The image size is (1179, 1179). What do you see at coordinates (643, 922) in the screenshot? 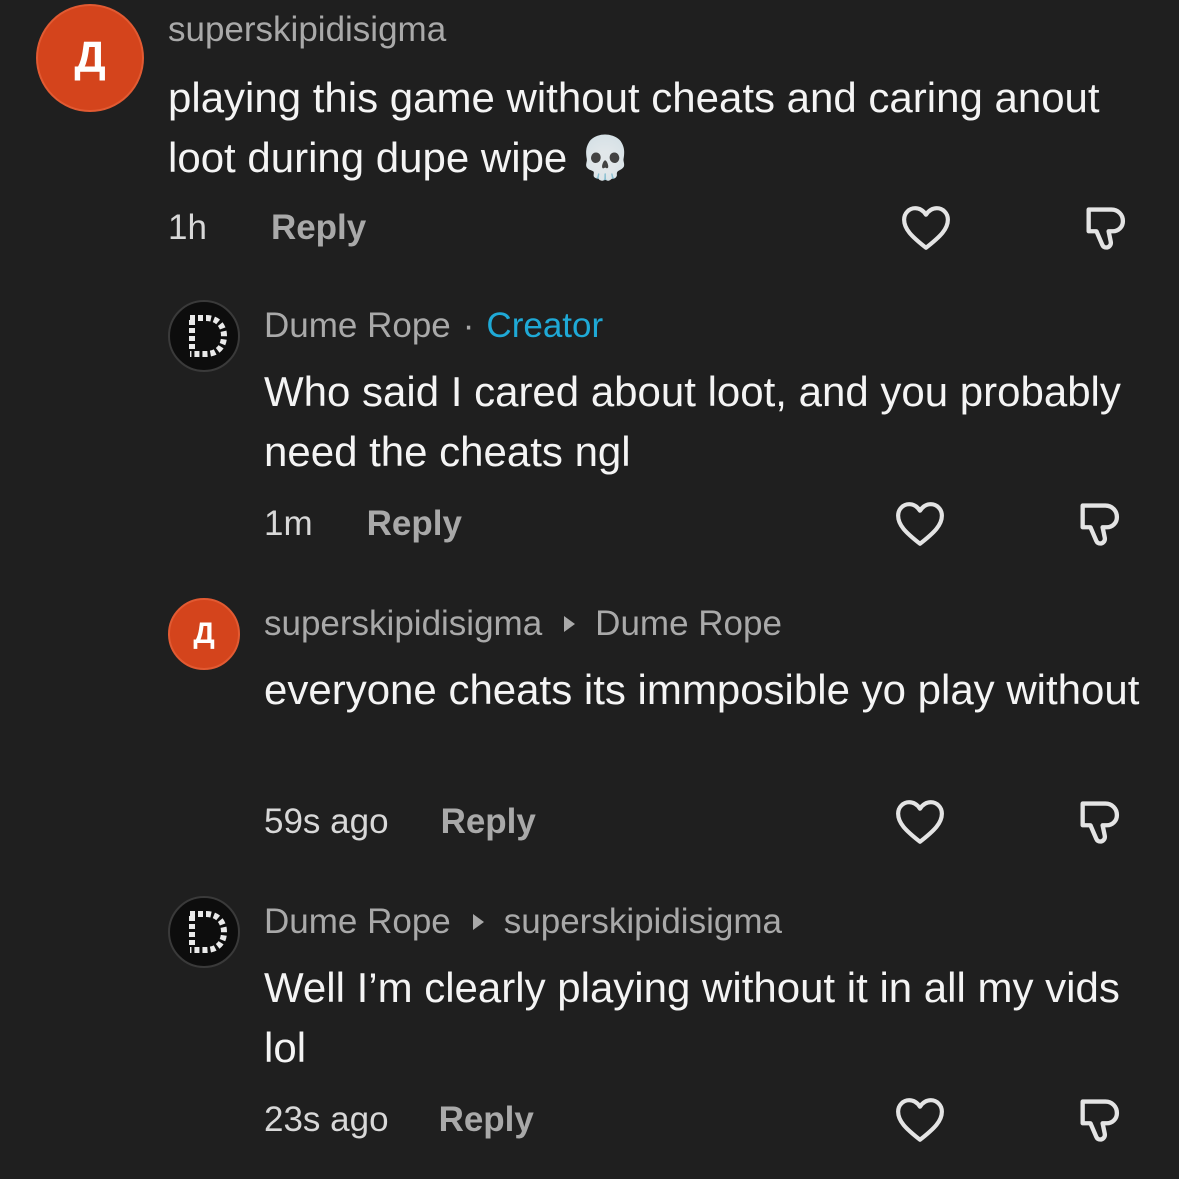
I see `reply-to-name: superskipidisigma` at bounding box center [643, 922].